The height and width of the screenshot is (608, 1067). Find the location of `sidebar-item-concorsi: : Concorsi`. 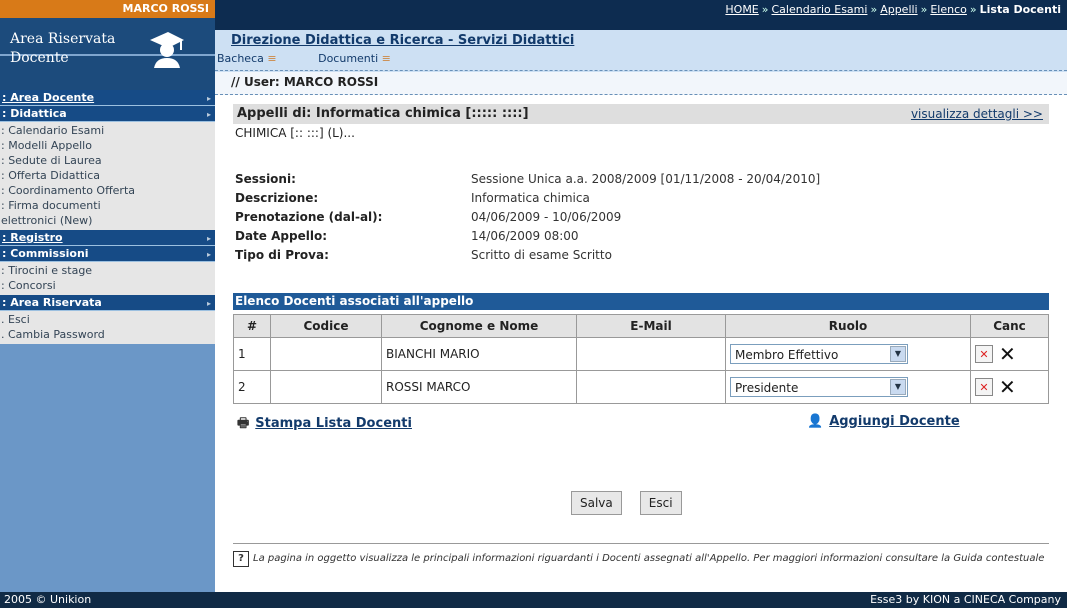

sidebar-item-concorsi: : Concorsi is located at coordinates (107, 285).